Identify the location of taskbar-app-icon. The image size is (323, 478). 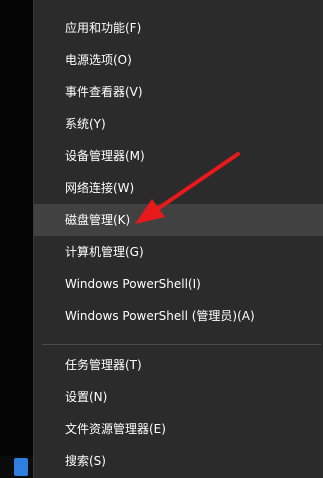
(21, 467).